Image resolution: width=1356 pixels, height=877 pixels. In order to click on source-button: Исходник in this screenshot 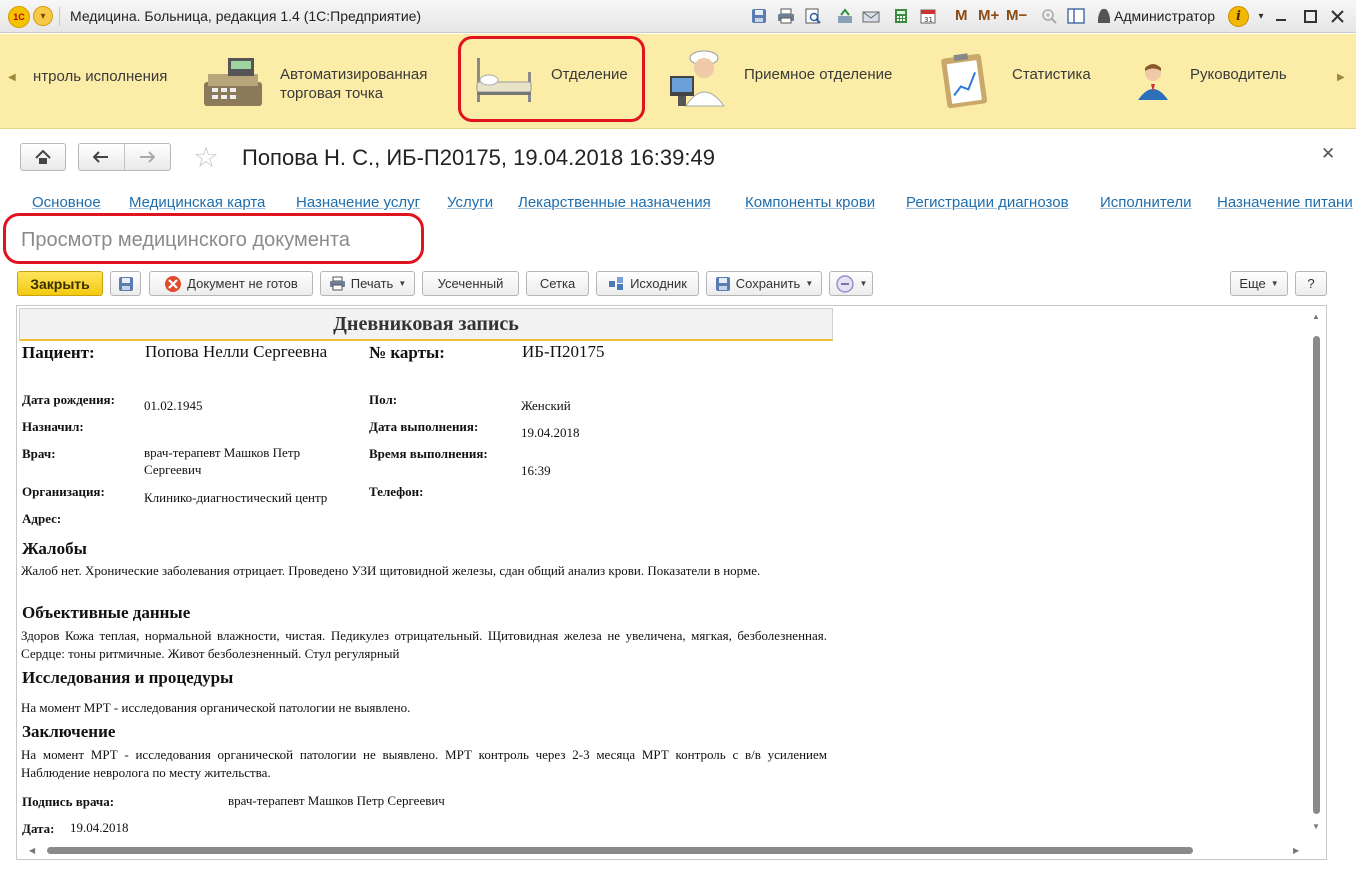, I will do `click(647, 283)`.